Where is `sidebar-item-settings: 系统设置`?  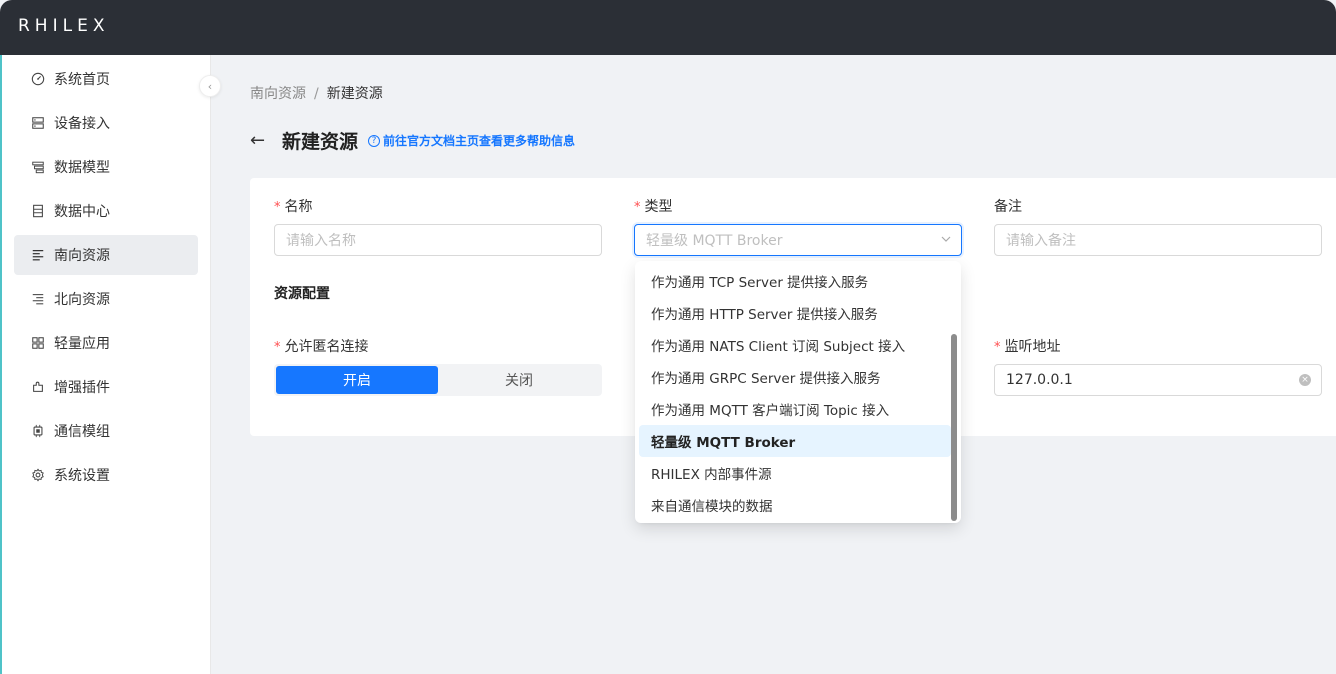
sidebar-item-settings: 系统设置 is located at coordinates (106, 475).